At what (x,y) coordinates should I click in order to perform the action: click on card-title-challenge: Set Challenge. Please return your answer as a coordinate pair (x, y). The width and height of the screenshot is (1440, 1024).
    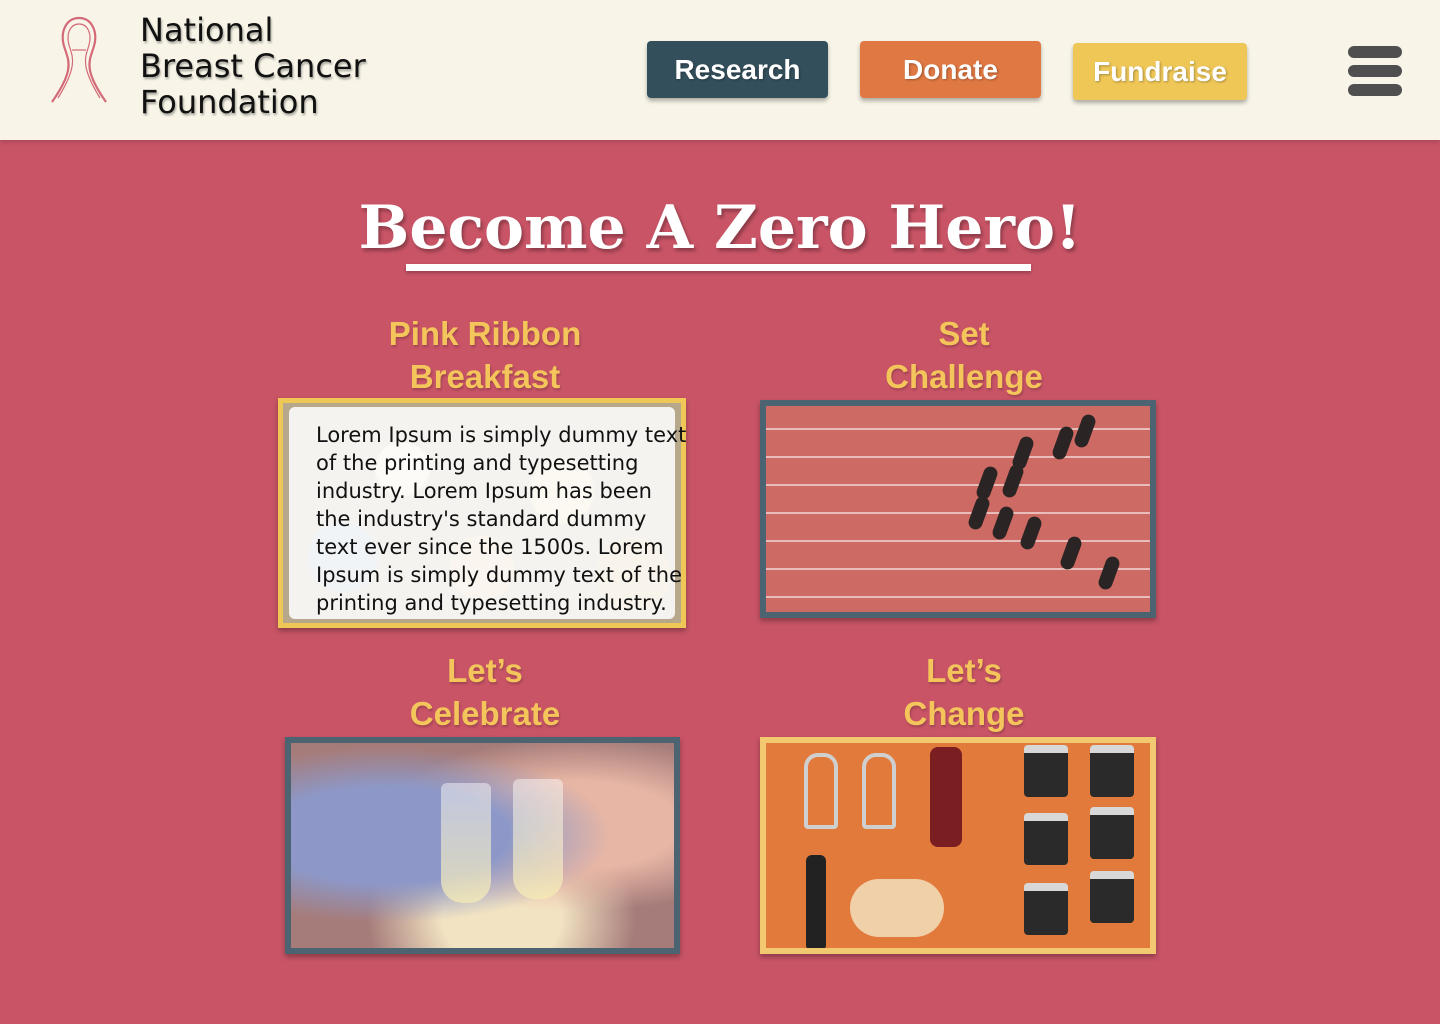
    Looking at the image, I should click on (964, 355).